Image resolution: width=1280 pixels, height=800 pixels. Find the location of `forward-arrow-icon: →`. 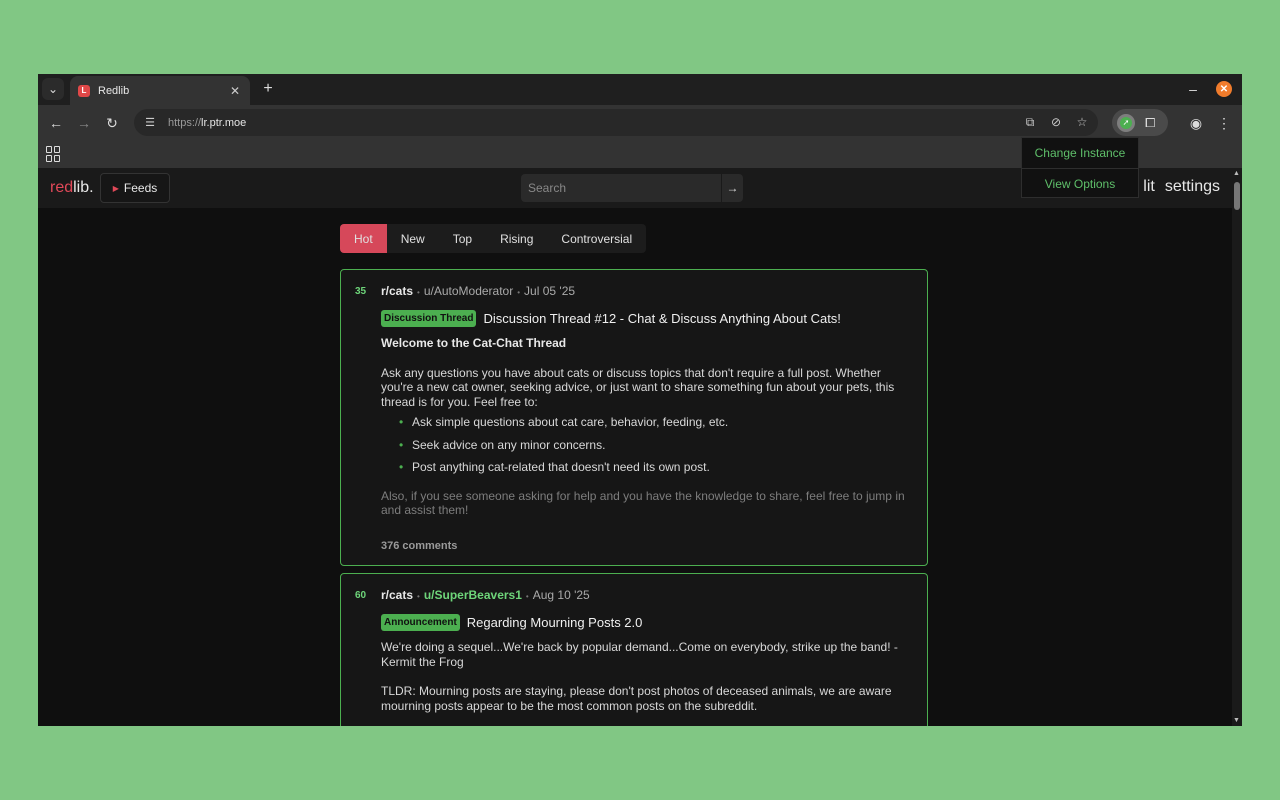

forward-arrow-icon: → is located at coordinates (84, 123).